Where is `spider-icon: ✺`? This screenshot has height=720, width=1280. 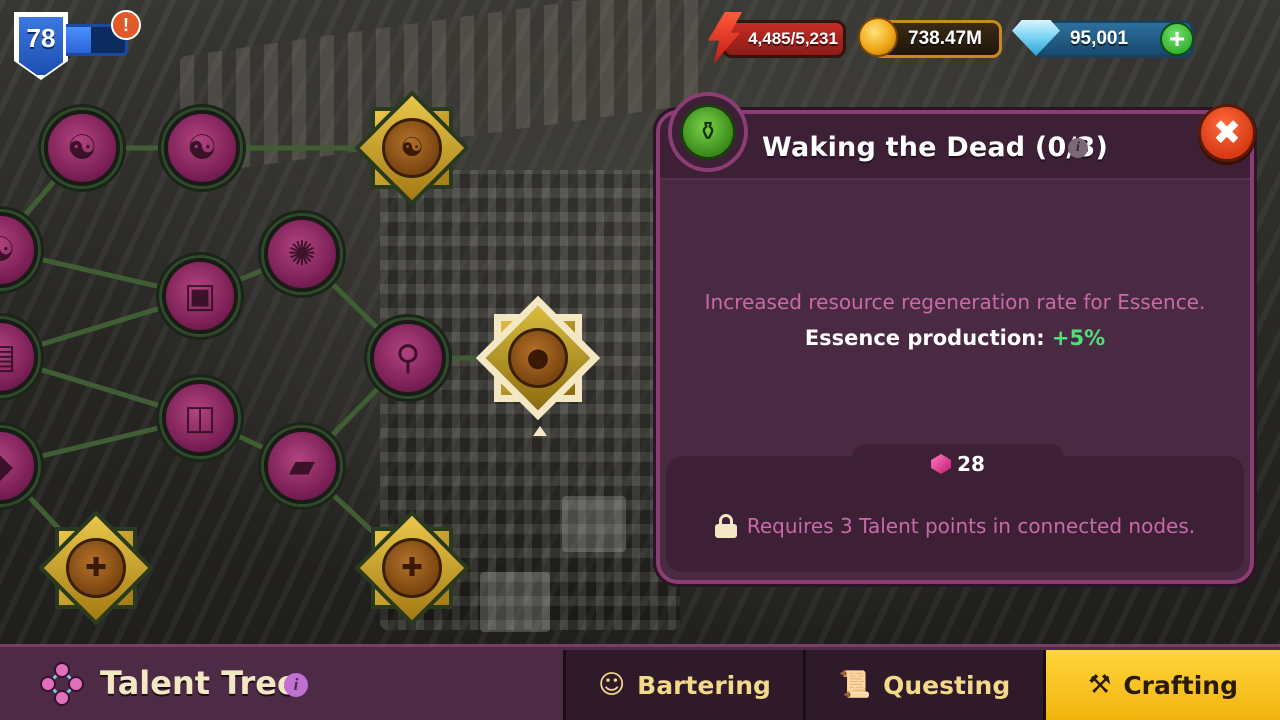 spider-icon: ✺ is located at coordinates (302, 254).